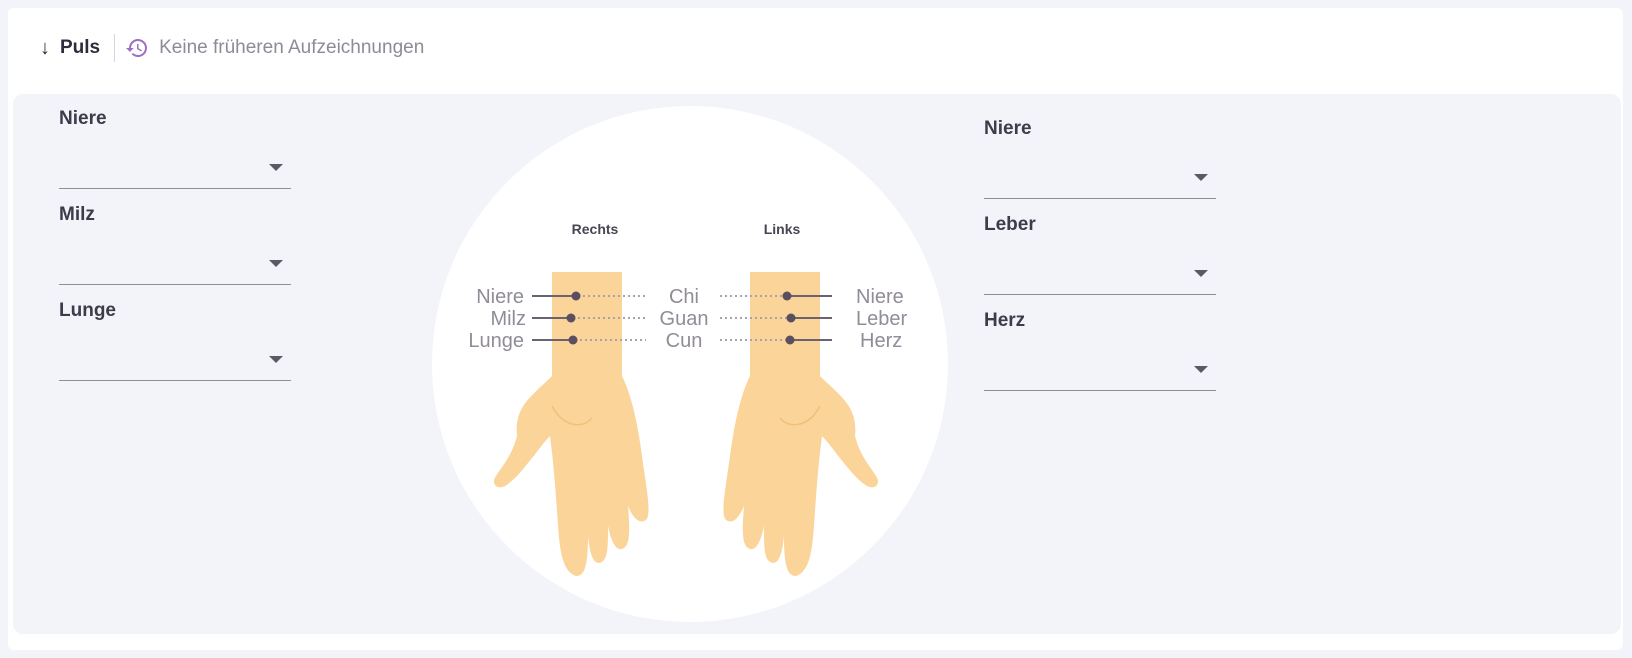 The height and width of the screenshot is (658, 1632). I want to click on pulse-section-toggle: ↓ Puls, so click(70, 48).